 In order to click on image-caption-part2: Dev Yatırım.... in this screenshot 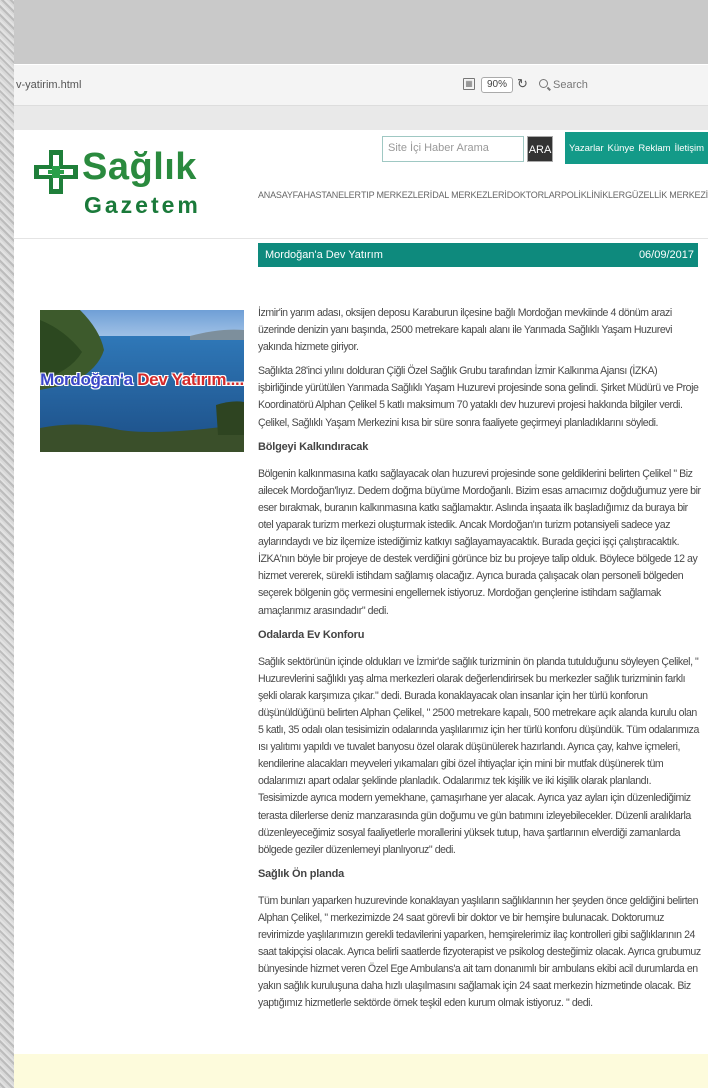, I will do `click(190, 379)`.